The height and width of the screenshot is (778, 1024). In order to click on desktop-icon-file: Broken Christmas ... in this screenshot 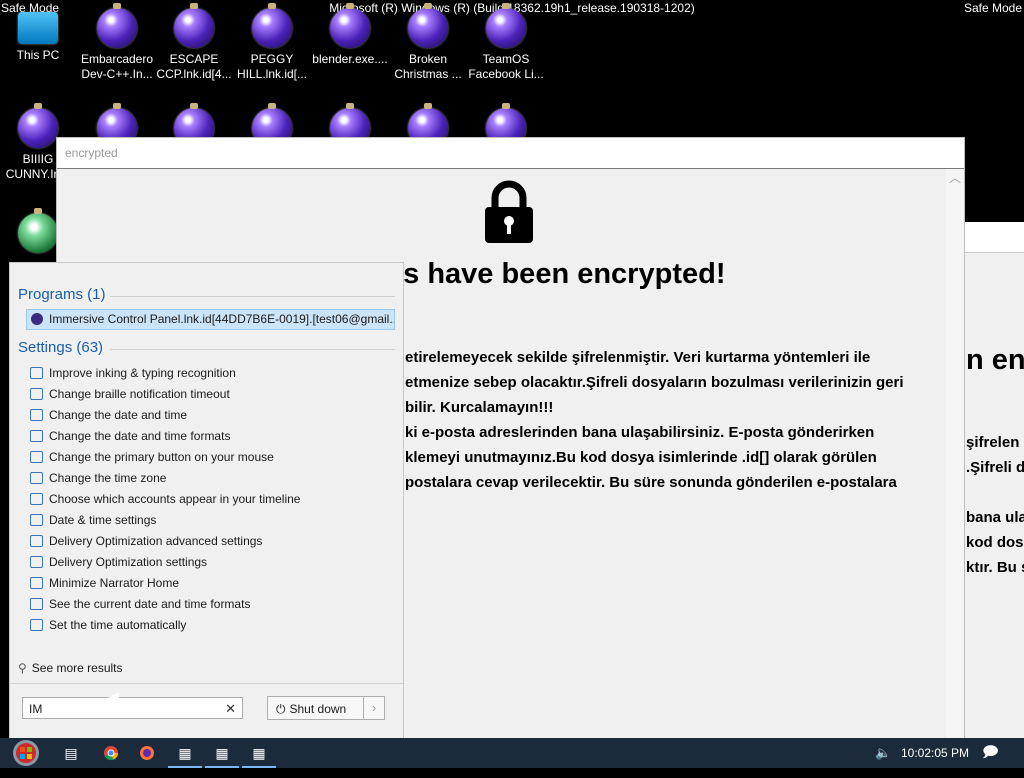, I will do `click(428, 41)`.